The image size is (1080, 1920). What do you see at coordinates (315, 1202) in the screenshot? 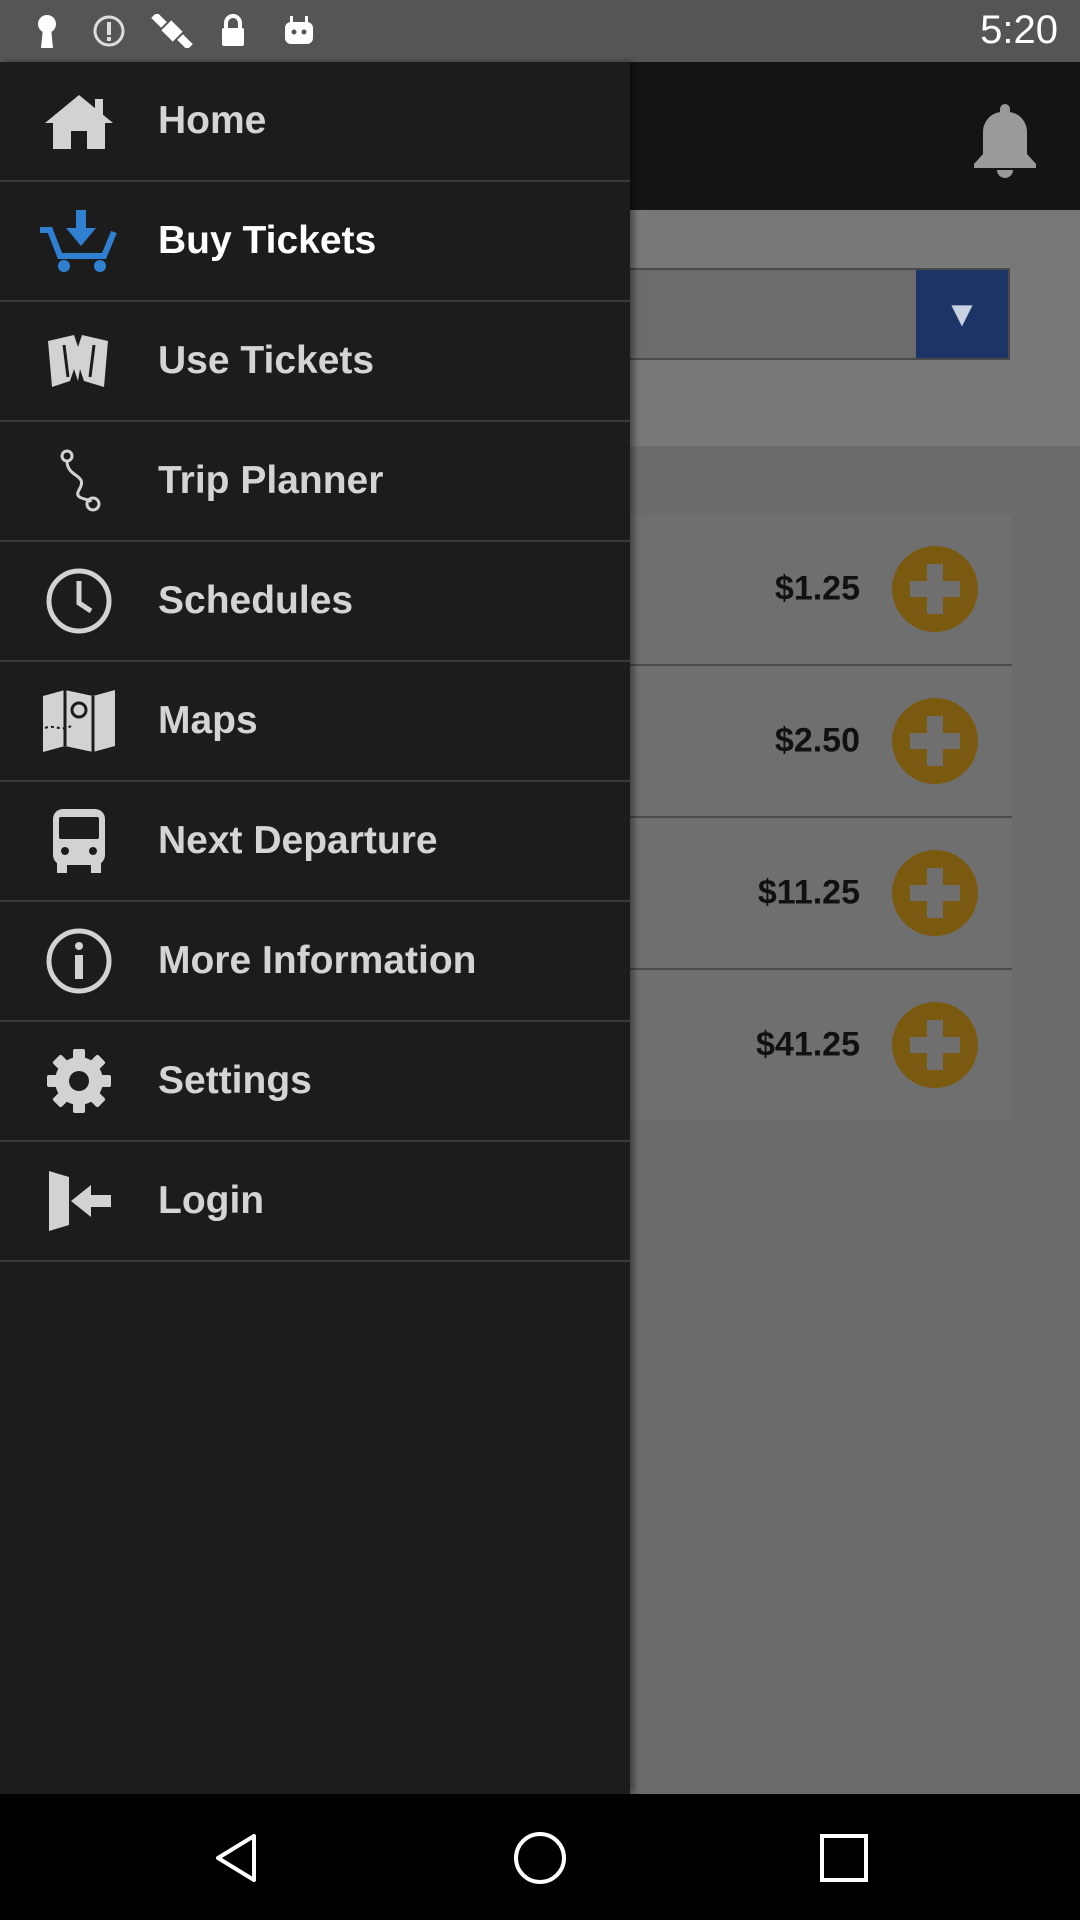
I see `nav-item-login: Login` at bounding box center [315, 1202].